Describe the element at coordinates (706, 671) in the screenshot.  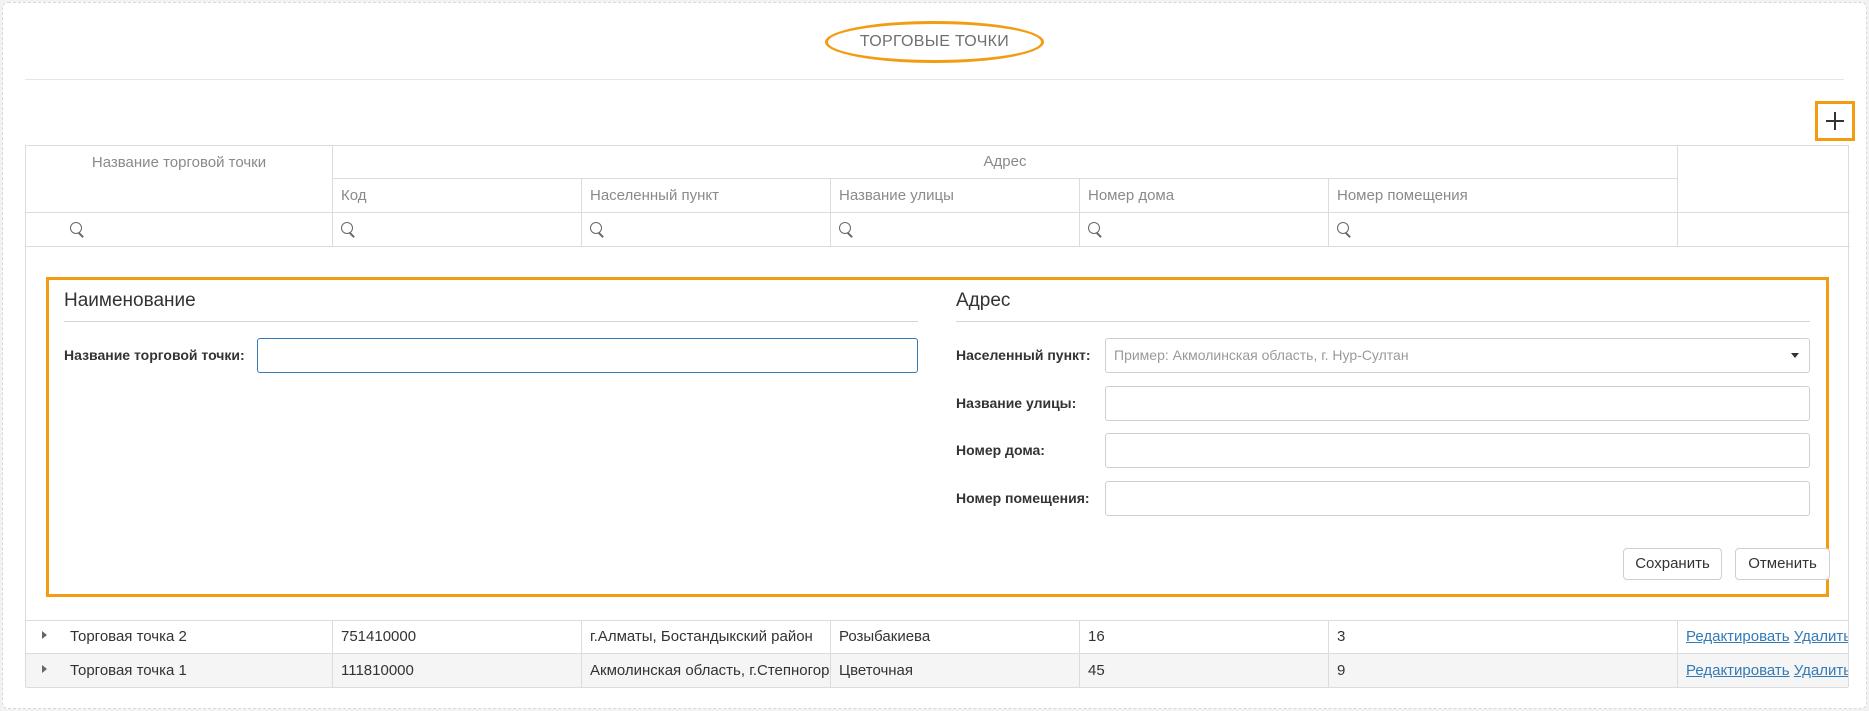
I see `row-locality: Акмолинская область, г.Степногорск` at that location.